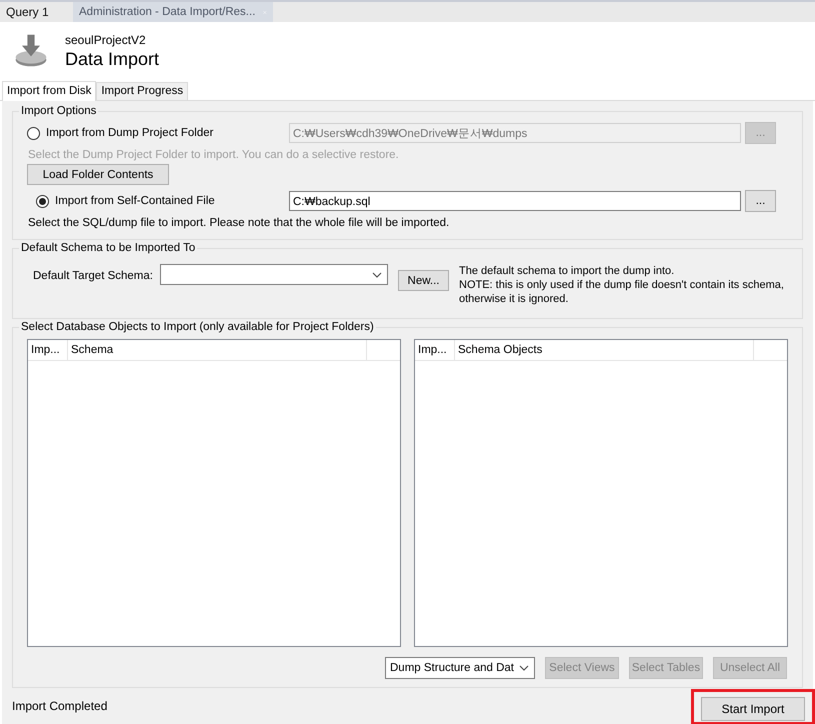 This screenshot has width=815, height=724. I want to click on note-text: otherwise it is ignored., so click(514, 299).